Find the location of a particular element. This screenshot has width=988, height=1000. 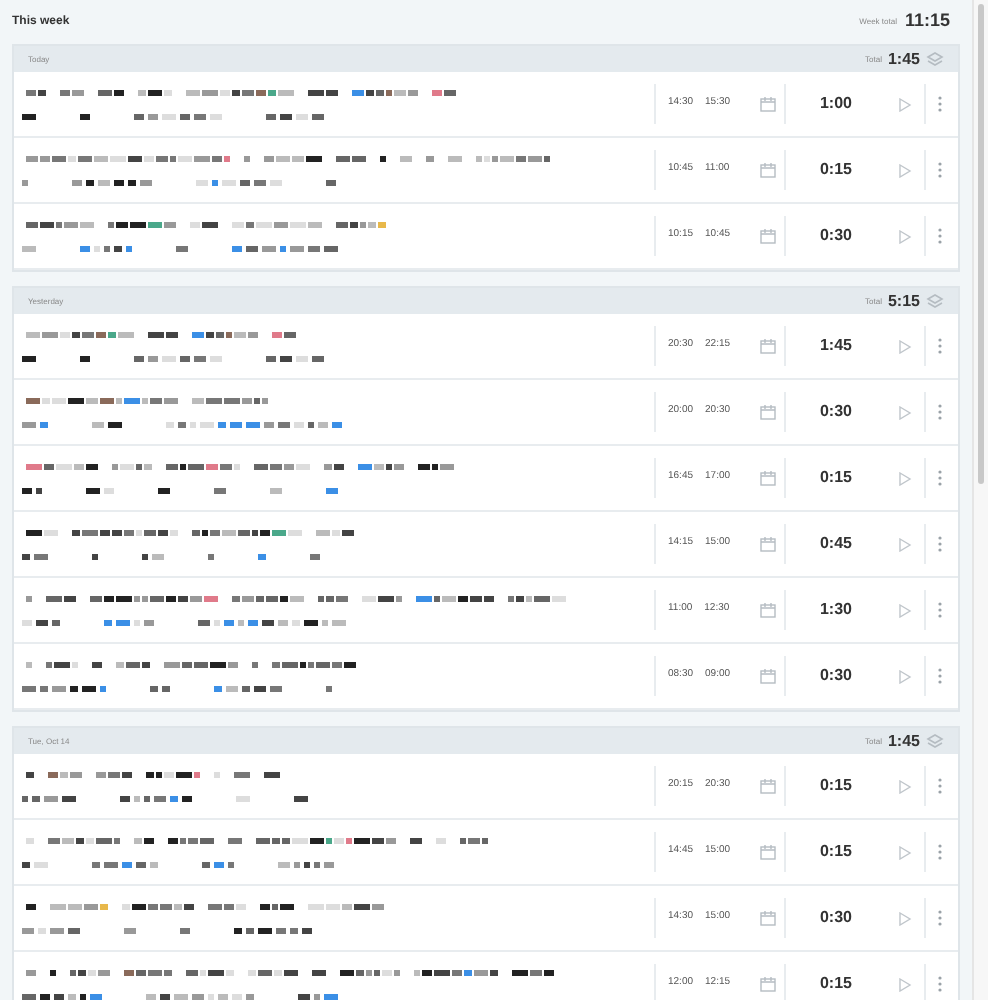

entry-duration: 0:45 is located at coordinates (835, 544).